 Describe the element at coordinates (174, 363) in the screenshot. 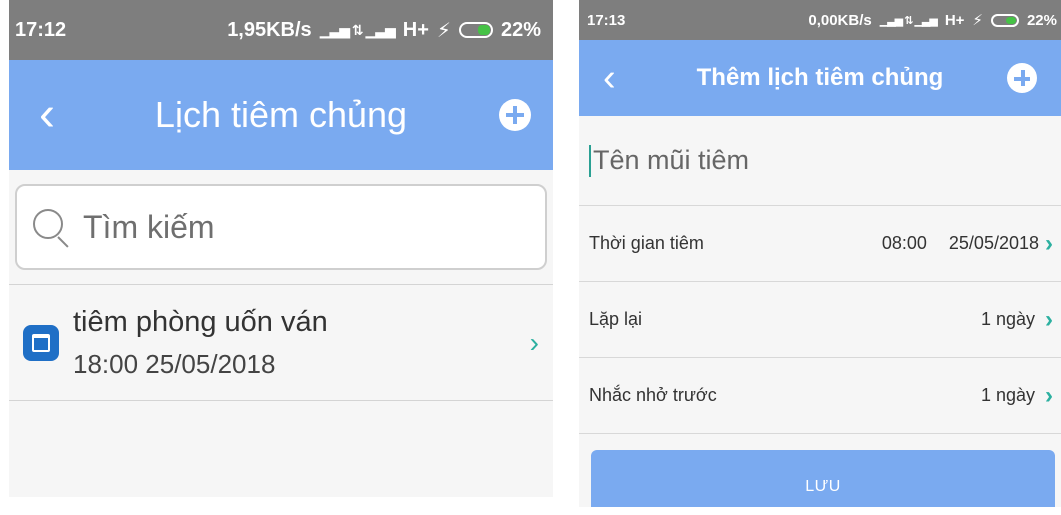

I see `item-datetime: 18:00 25/05/2018` at that location.